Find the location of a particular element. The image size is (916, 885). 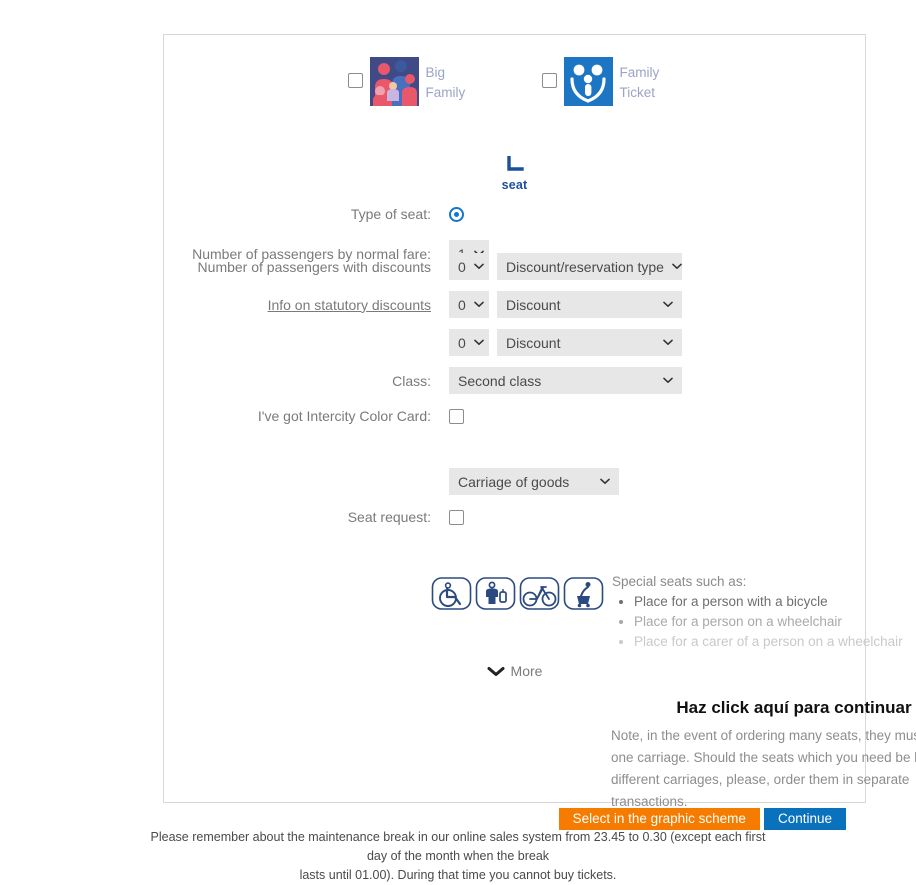

more-expander: More is located at coordinates (514, 671).